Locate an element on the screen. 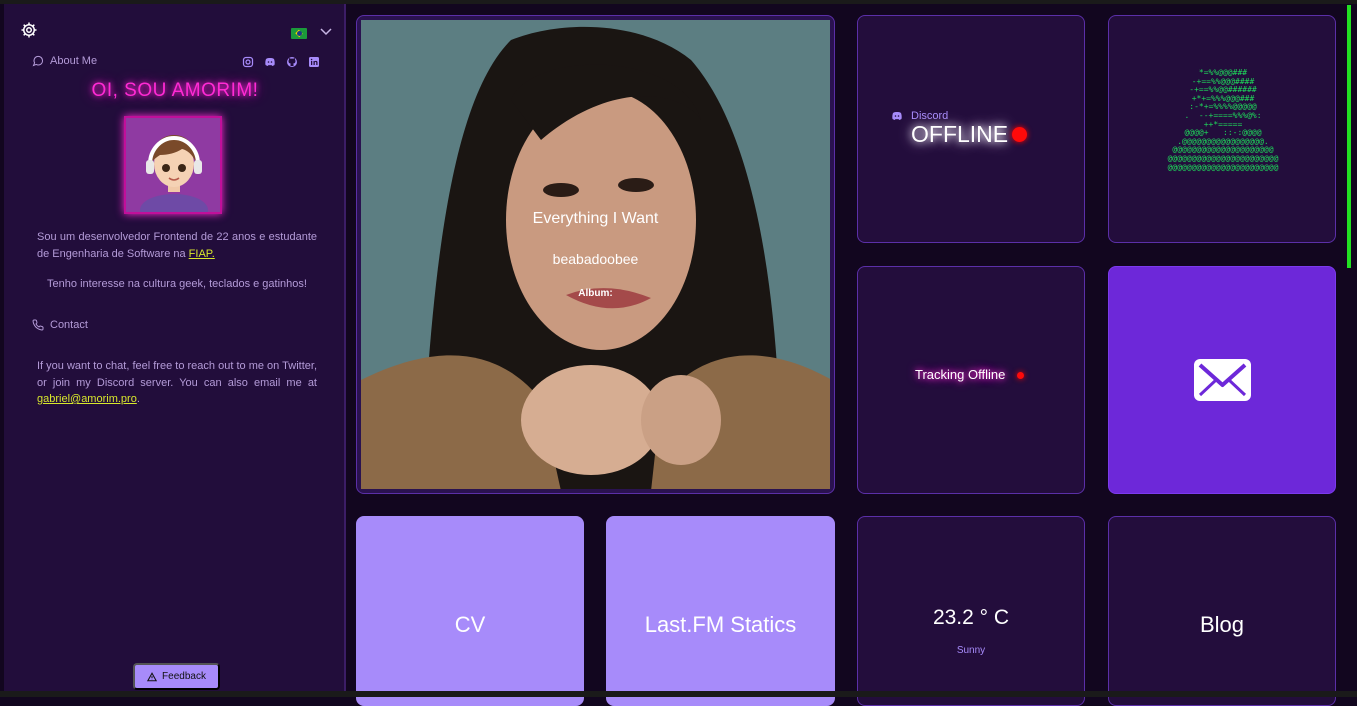 This screenshot has height=706, width=1357. gear-icon is located at coordinates (29, 30).